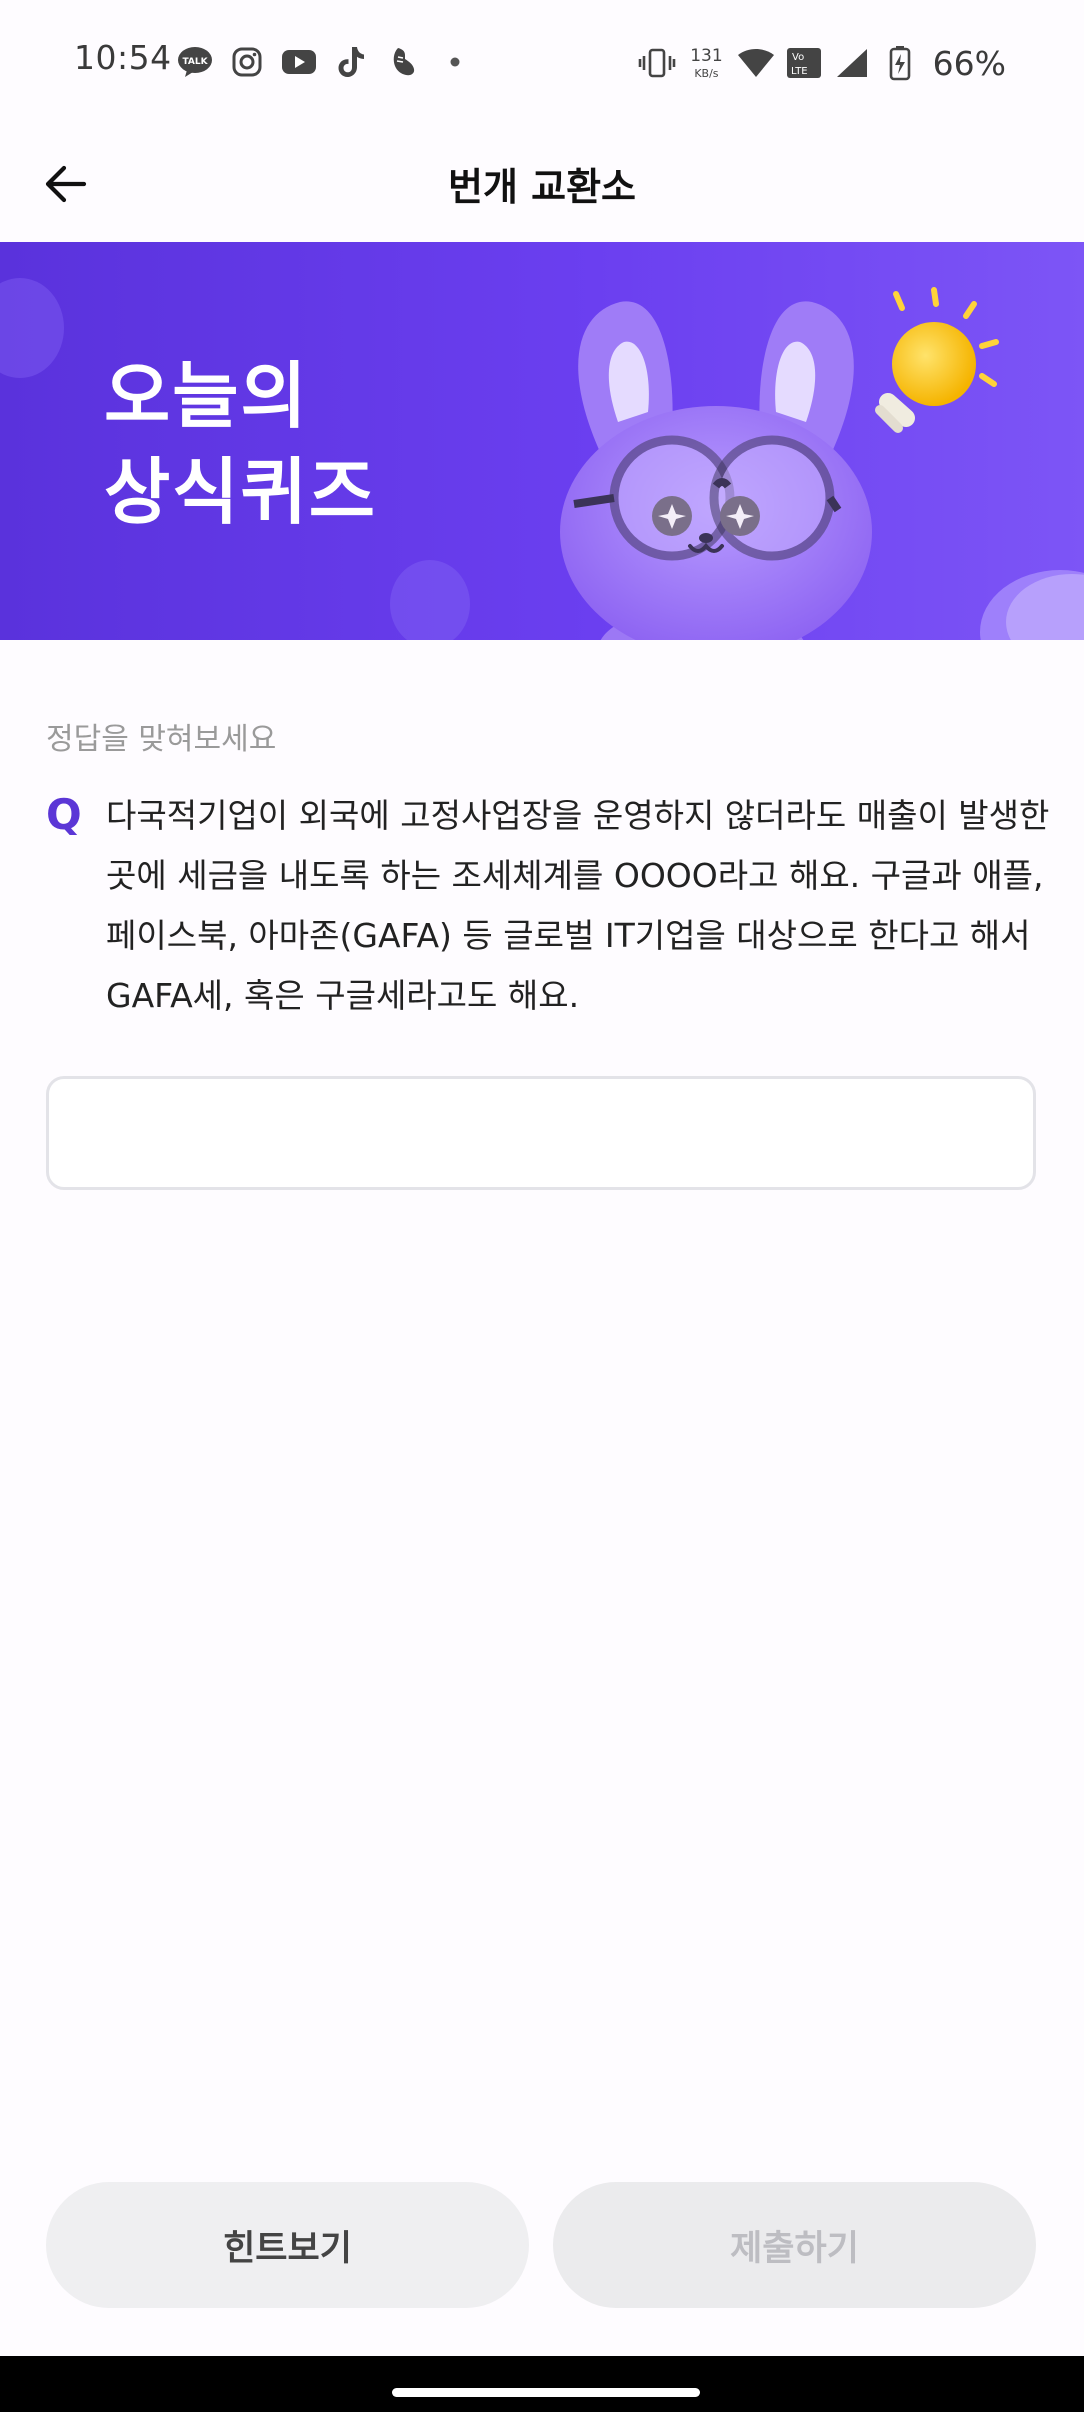 This screenshot has height=2412, width=1084. Describe the element at coordinates (64, 814) in the screenshot. I see `question-marker: Q` at that location.